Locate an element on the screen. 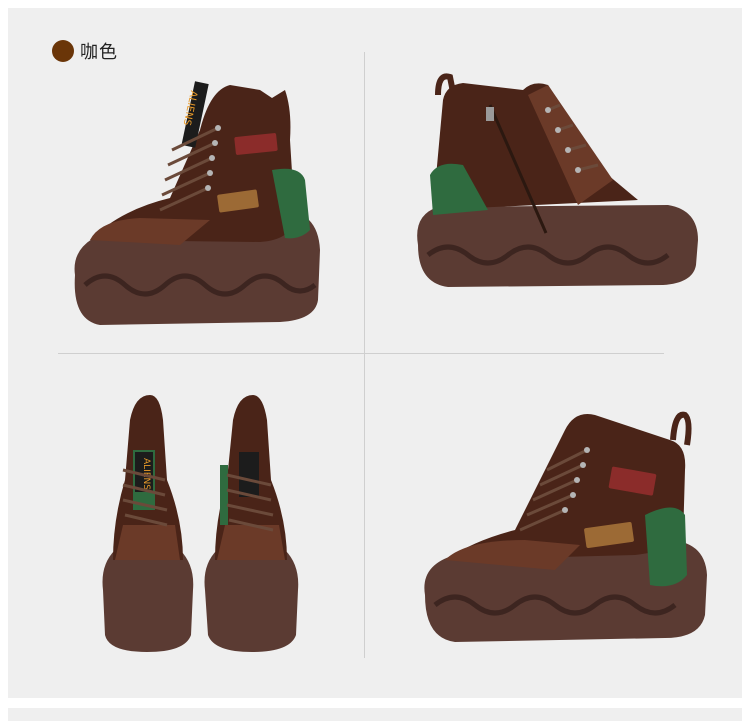 This screenshot has width=750, height=721. shoe-side-view-right is located at coordinates (565, 526).